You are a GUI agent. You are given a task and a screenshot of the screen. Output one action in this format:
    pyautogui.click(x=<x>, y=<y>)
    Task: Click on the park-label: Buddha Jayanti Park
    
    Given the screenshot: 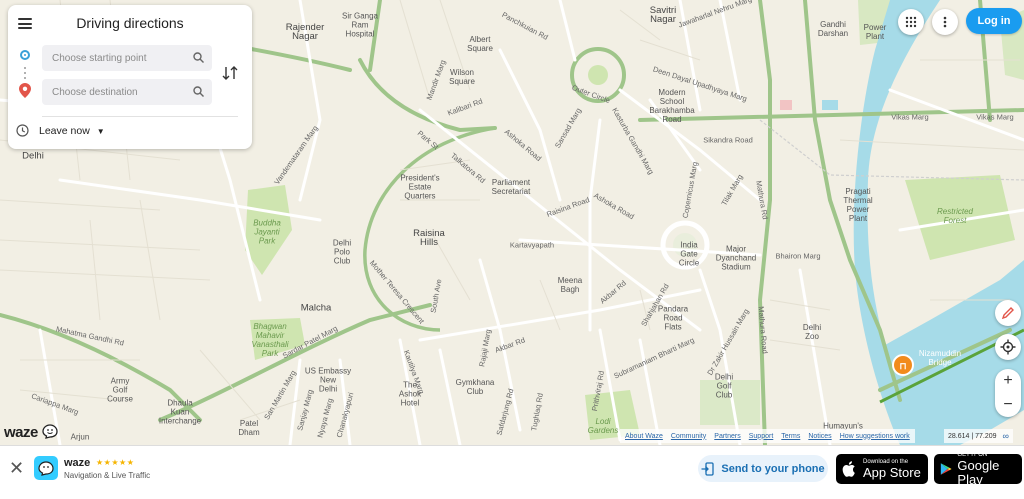 What is the action you would take?
    pyautogui.click(x=267, y=232)
    